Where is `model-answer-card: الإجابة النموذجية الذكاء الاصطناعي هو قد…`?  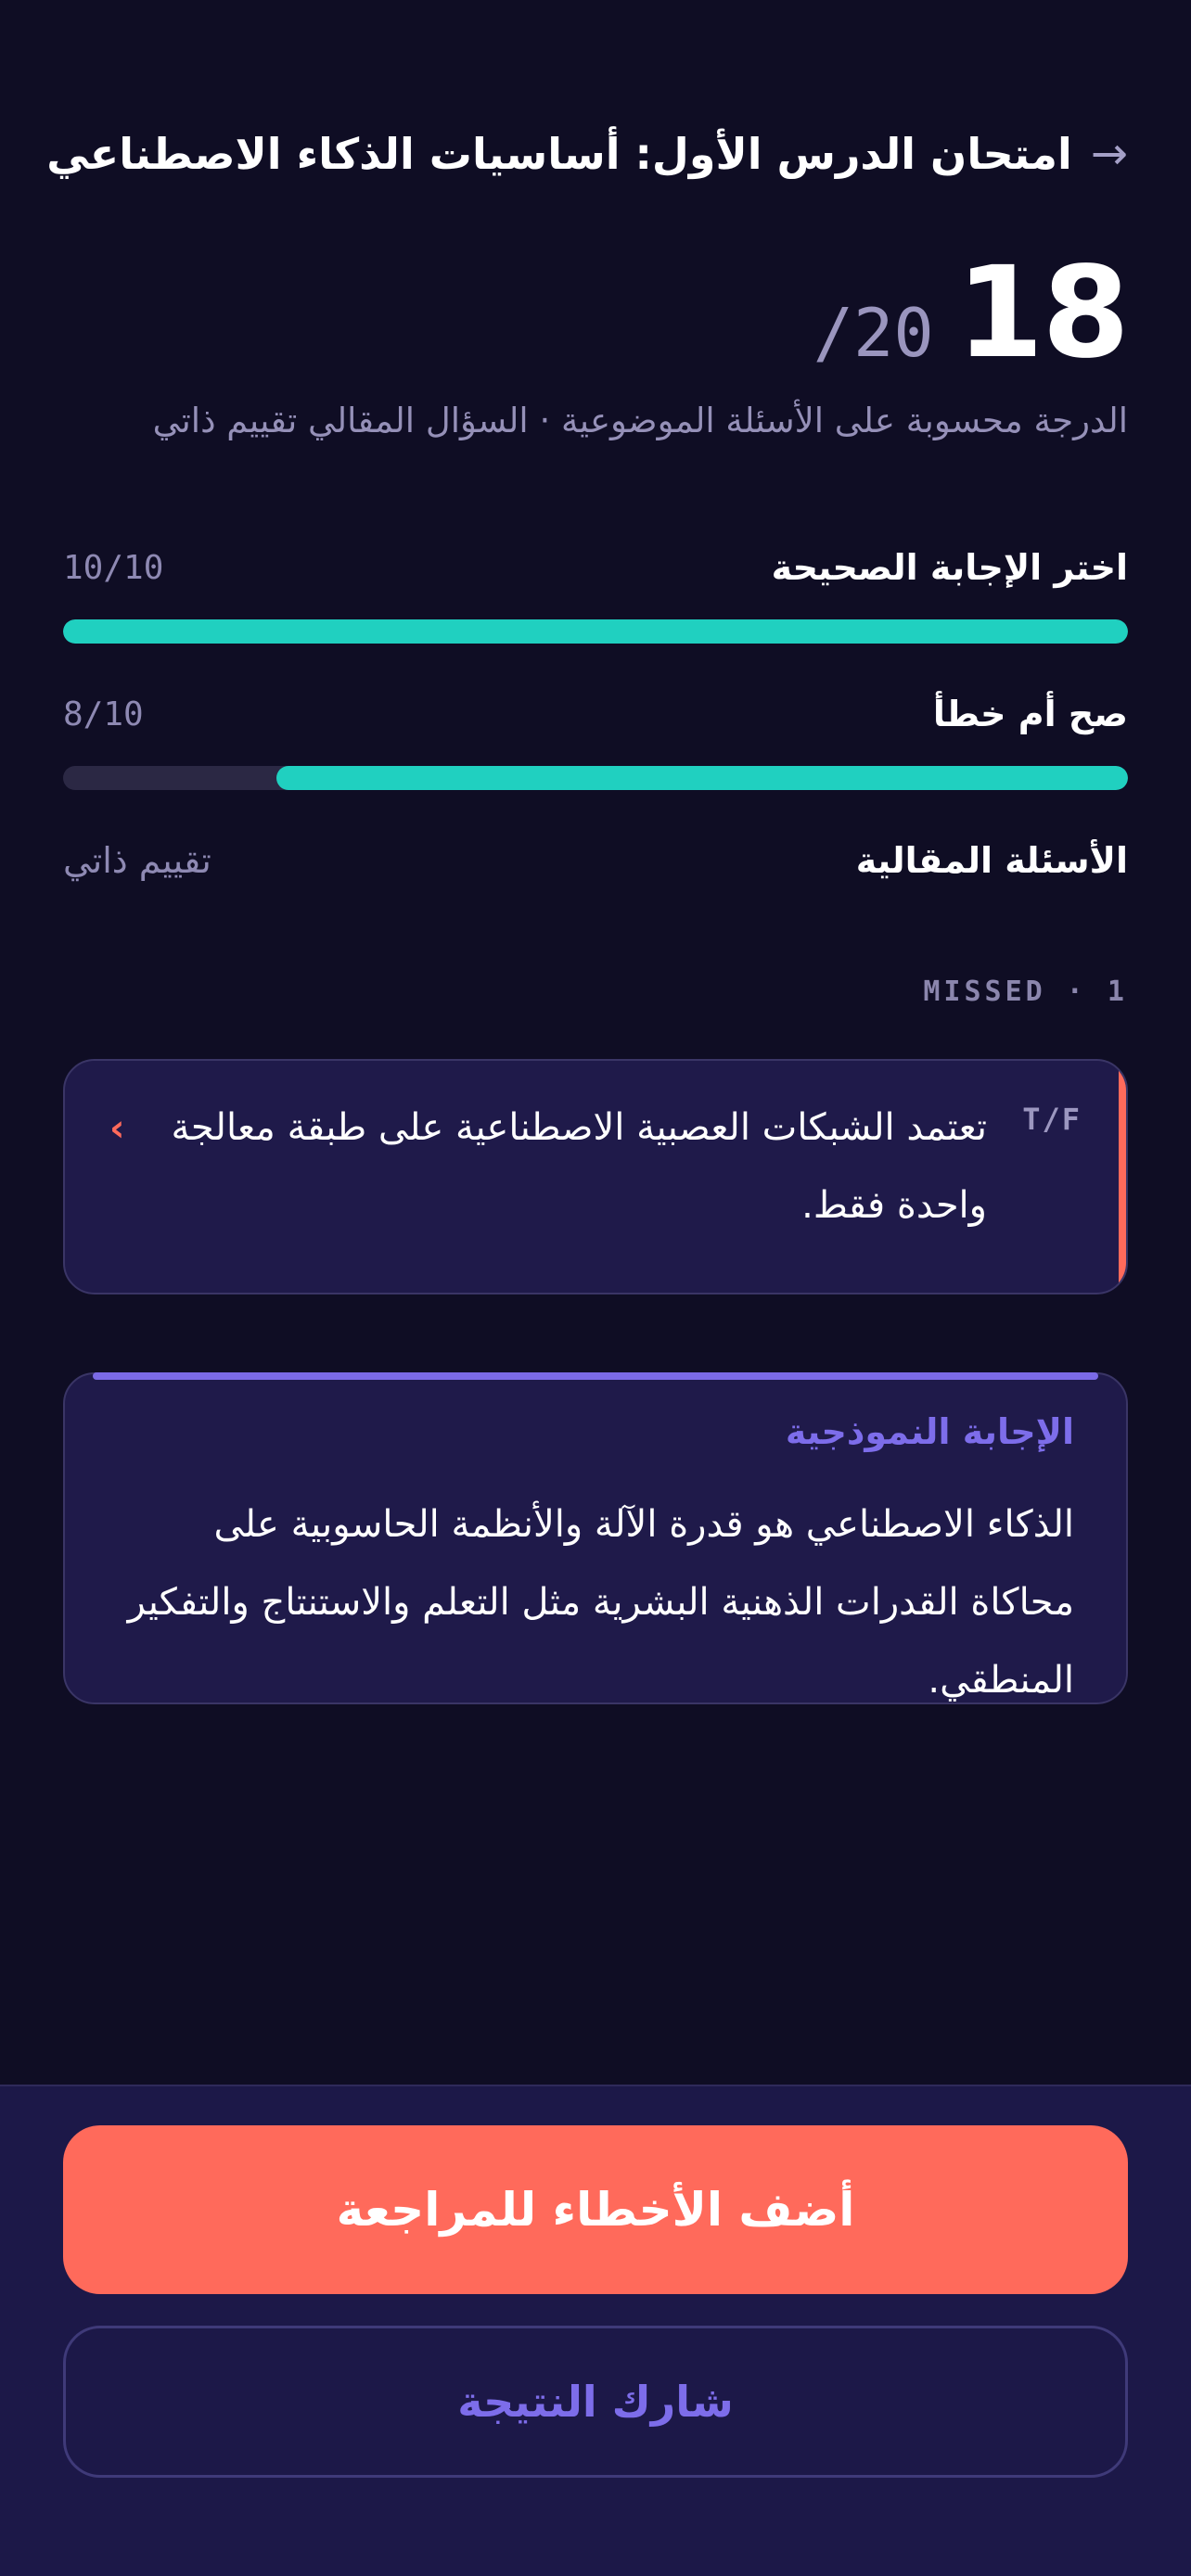 model-answer-card: الإجابة النموذجية الذكاء الاصطناعي هو قد… is located at coordinates (595, 1538).